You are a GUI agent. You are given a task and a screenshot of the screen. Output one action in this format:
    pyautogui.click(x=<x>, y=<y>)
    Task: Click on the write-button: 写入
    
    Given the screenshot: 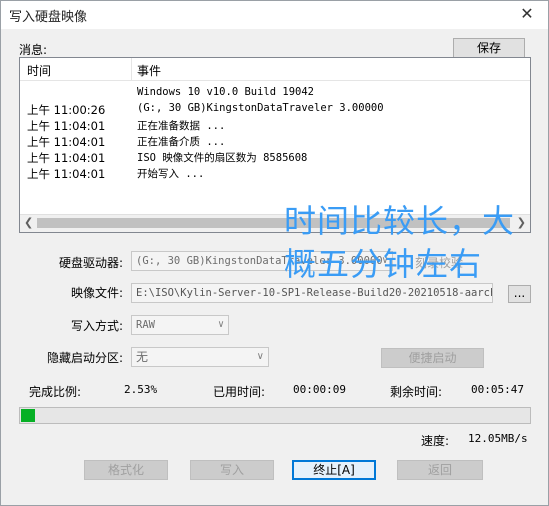 What is the action you would take?
    pyautogui.click(x=232, y=470)
    